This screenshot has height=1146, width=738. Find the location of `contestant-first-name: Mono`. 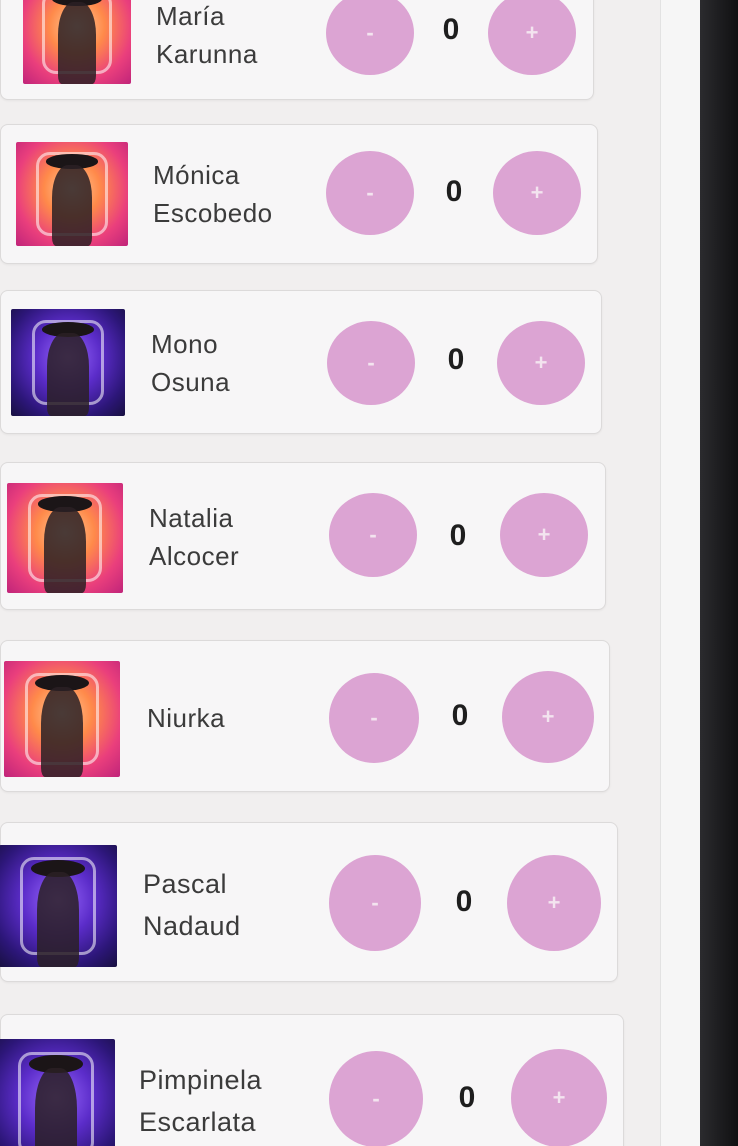

contestant-first-name: Mono is located at coordinates (185, 344).